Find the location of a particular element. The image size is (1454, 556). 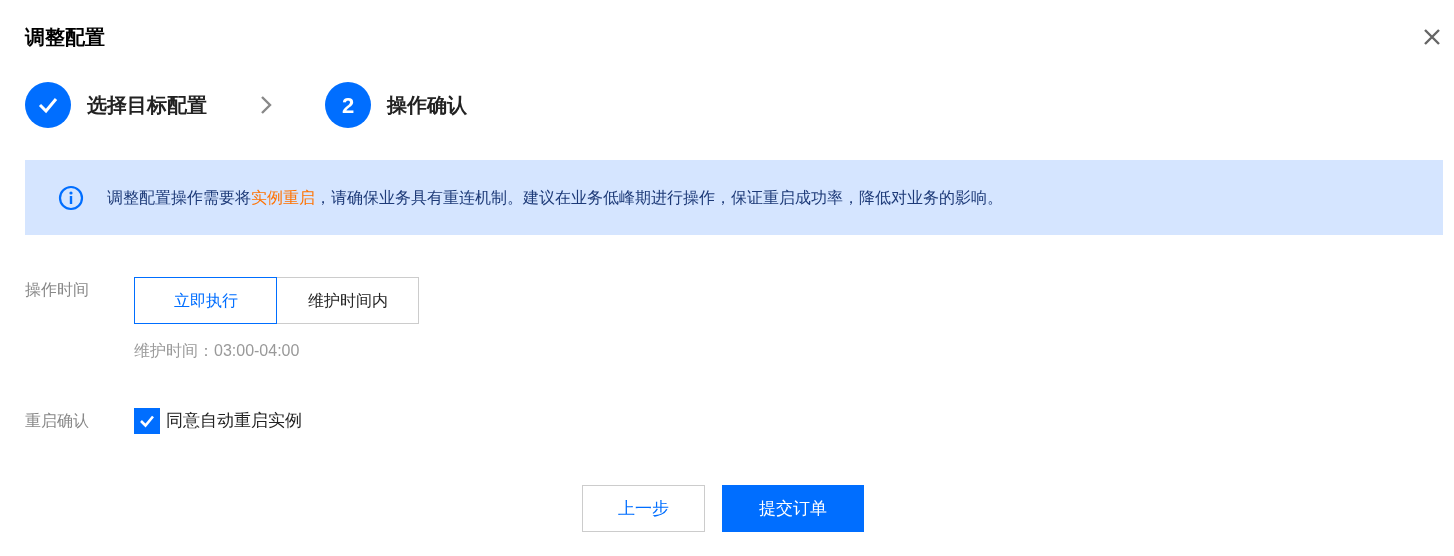

alert-message: 调整配置操作需要将实例重启，请确保业务具有重连机制。建议在业务低峰期进行操作，保证重启成功率，降低对业务的影响。 is located at coordinates (555, 197).